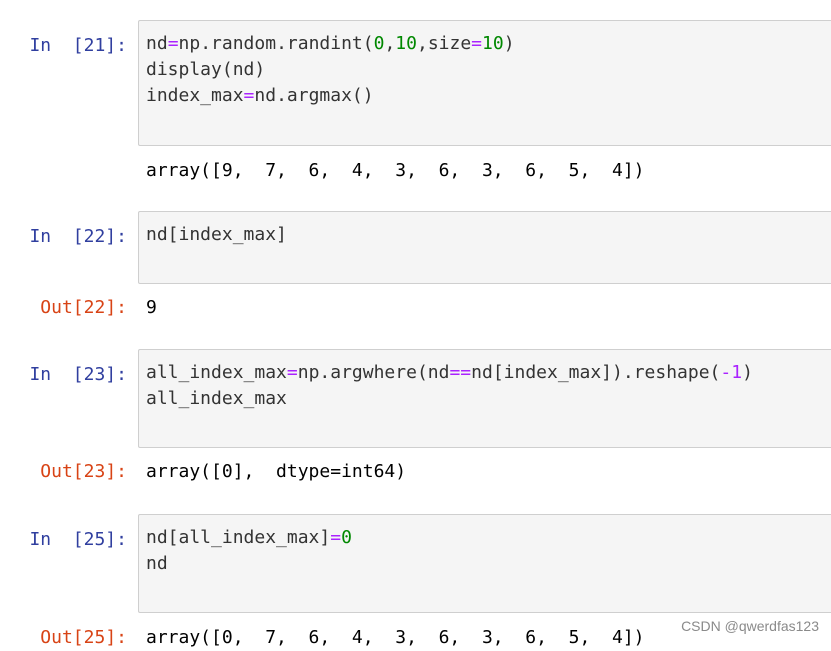 The image size is (831, 651). Describe the element at coordinates (151, 307) in the screenshot. I see `cell-output: 9` at that location.